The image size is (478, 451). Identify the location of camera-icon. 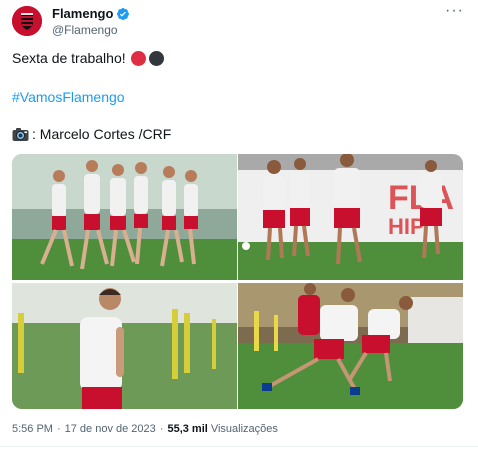
(20, 134).